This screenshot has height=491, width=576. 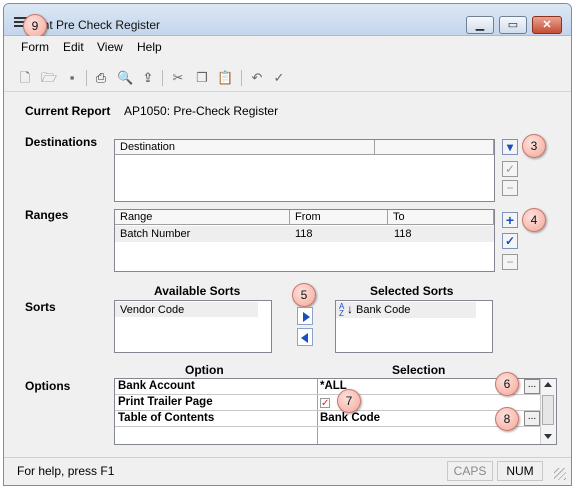 I want to click on add-sort-button, so click(x=305, y=316).